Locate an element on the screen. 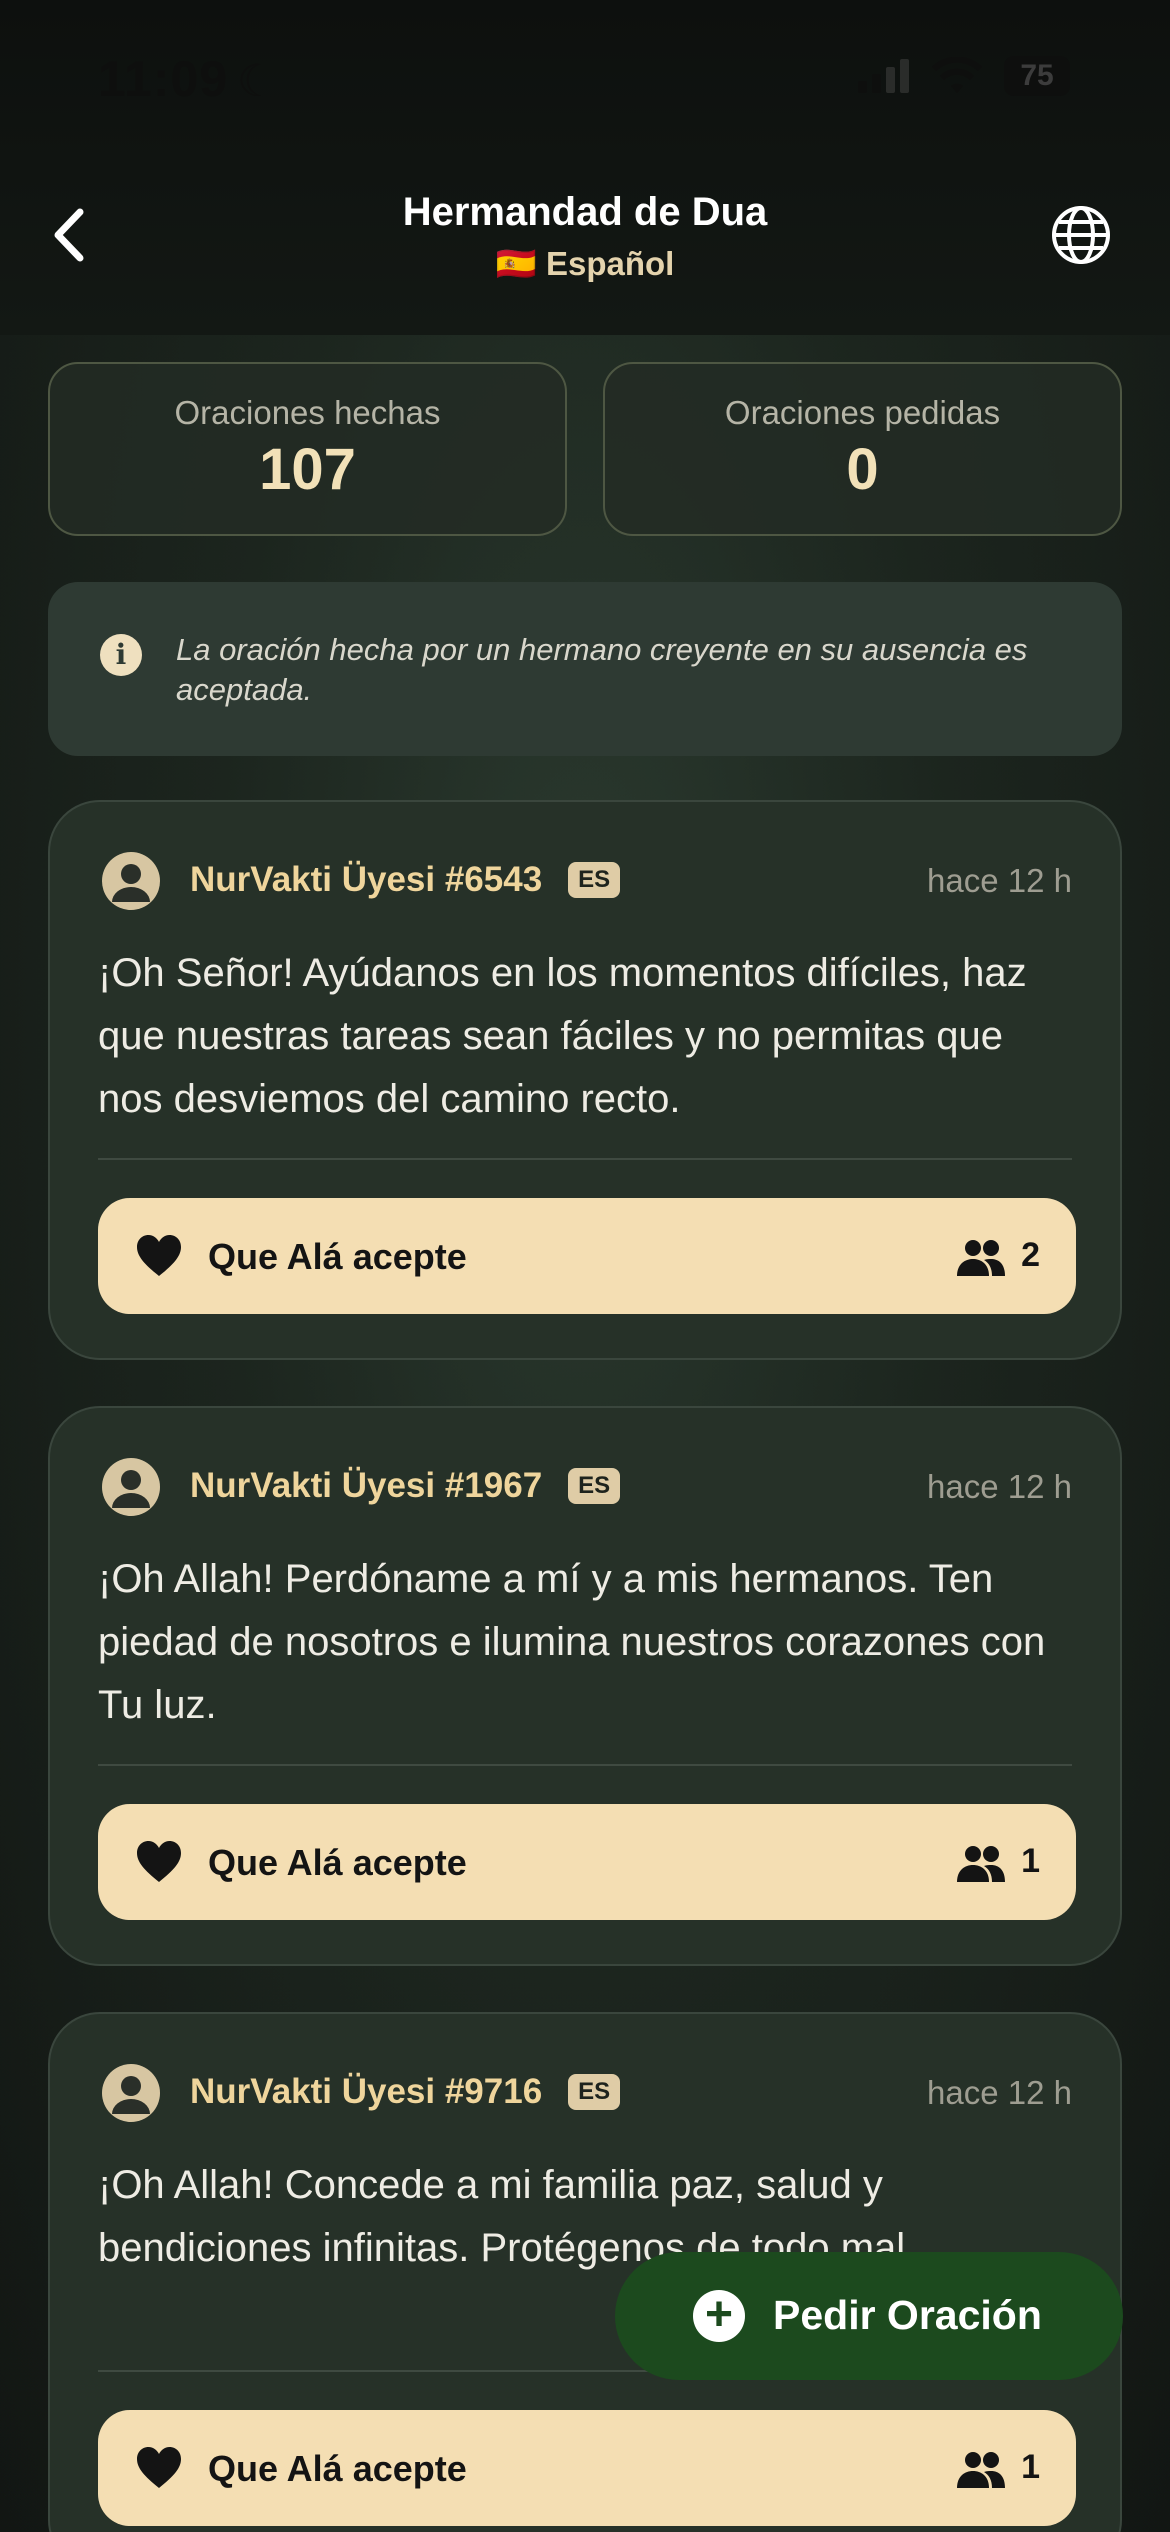 This screenshot has height=2532, width=1170. request-prayer-button: + Pedir Oración is located at coordinates (869, 2316).